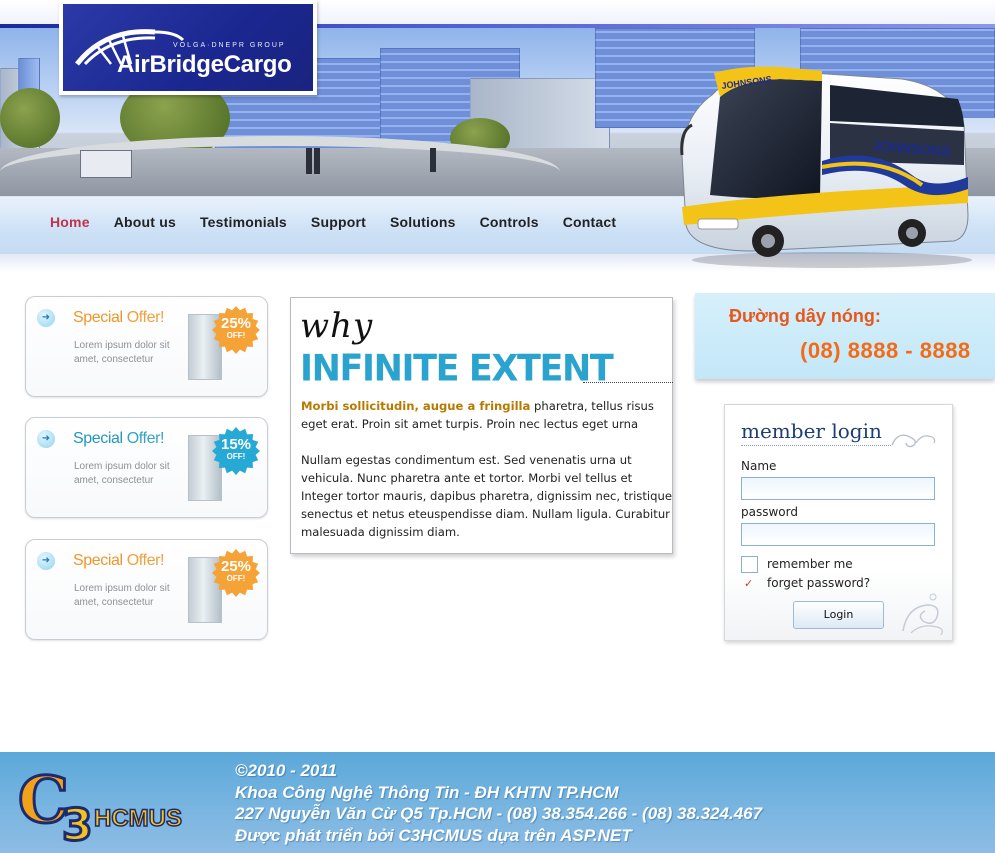 The width and height of the screenshot is (995, 853). I want to click on logo-digit-3: 3, so click(77, 822).